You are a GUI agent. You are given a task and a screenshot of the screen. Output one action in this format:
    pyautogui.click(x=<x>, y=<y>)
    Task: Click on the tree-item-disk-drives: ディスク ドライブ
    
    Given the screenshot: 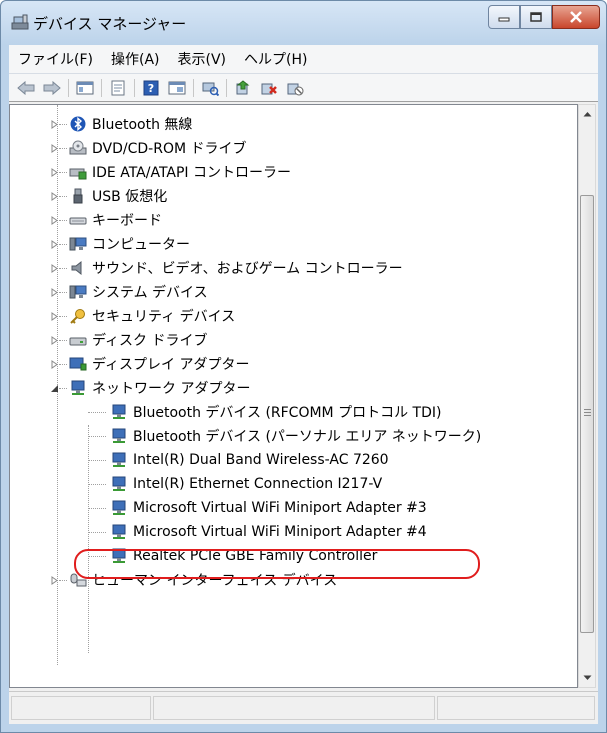 What is the action you would take?
    pyautogui.click(x=128, y=340)
    